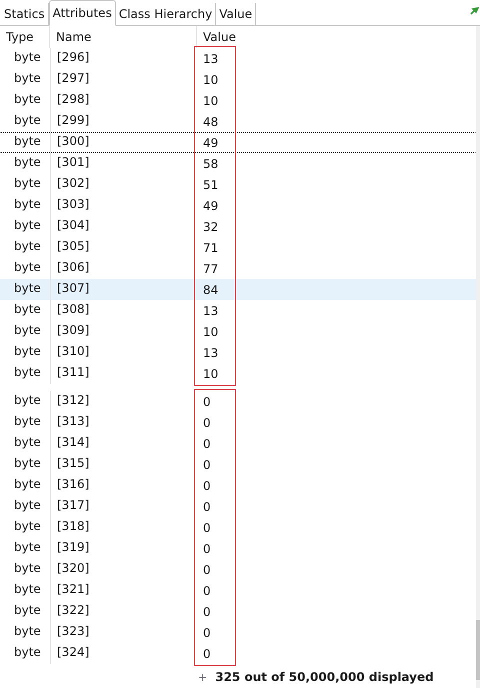 Image resolution: width=480 pixels, height=688 pixels. I want to click on table-row: byte [307] 84, so click(238, 289).